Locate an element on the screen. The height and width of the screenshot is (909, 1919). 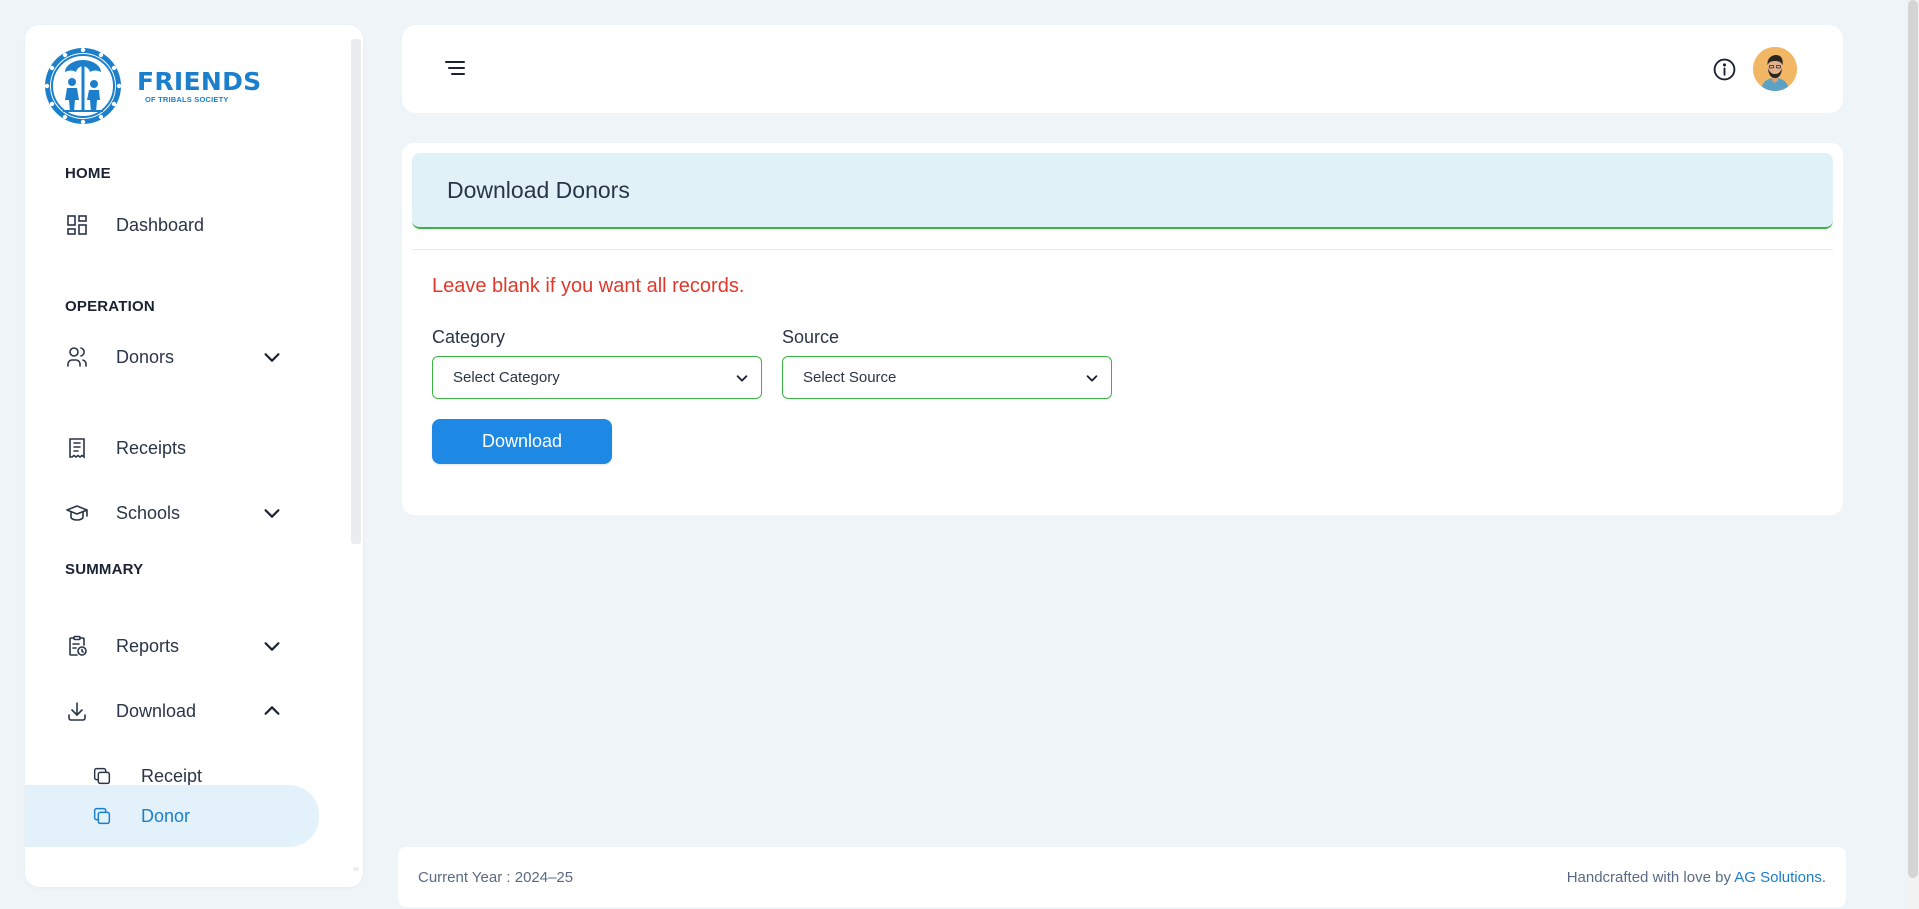
category-select: Select Category is located at coordinates (597, 377).